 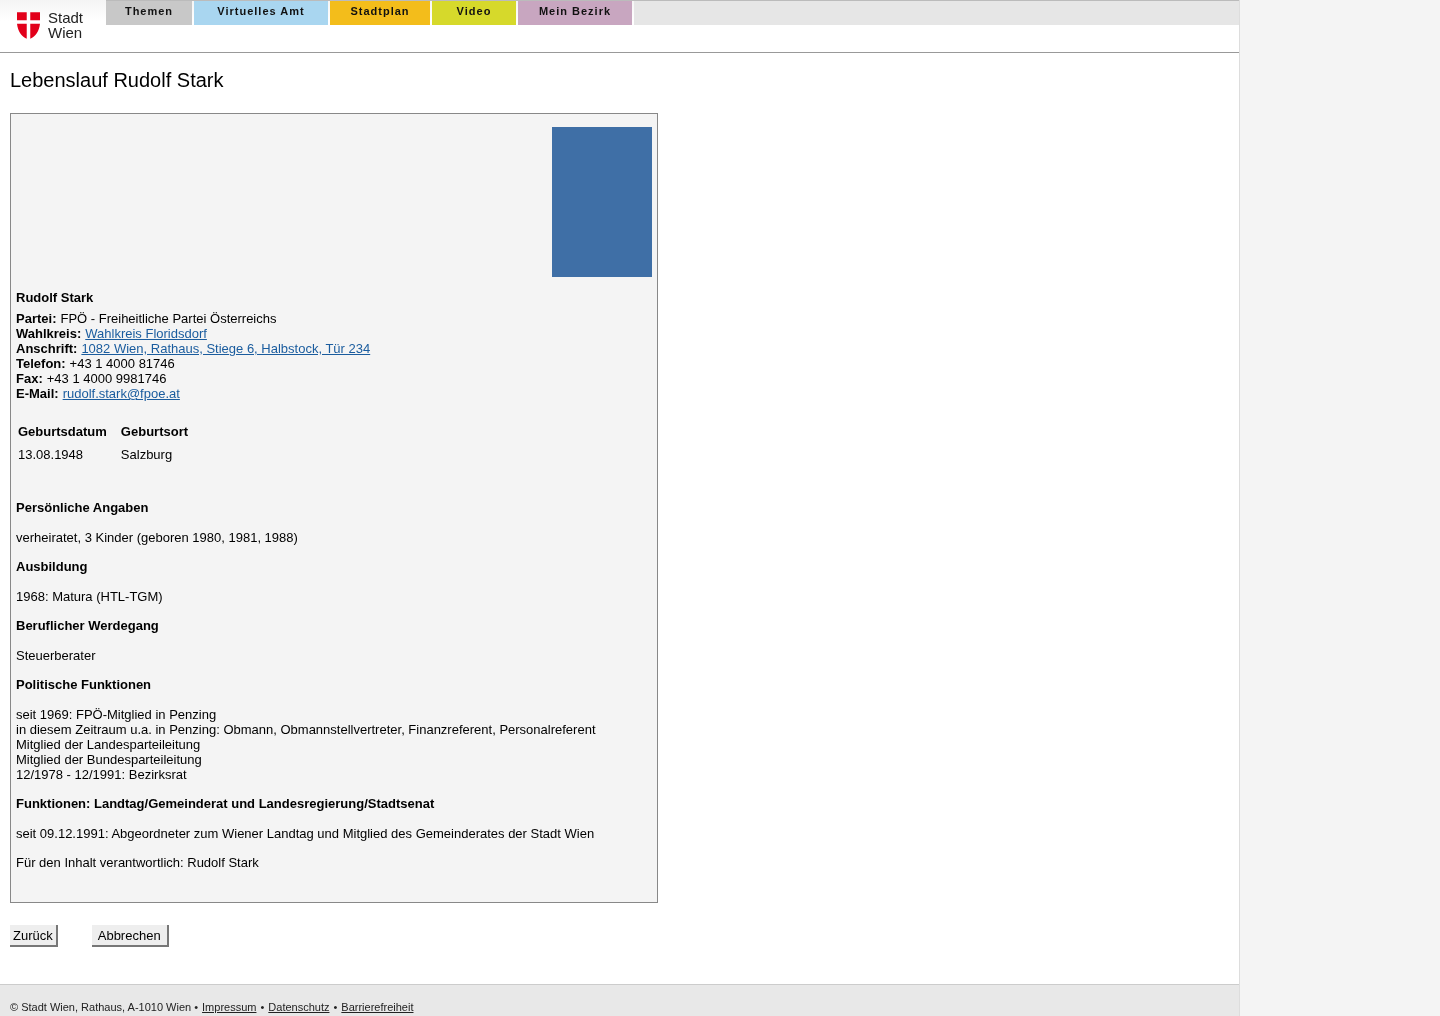 I want to click on shield-logo-icon, so click(x=28, y=25).